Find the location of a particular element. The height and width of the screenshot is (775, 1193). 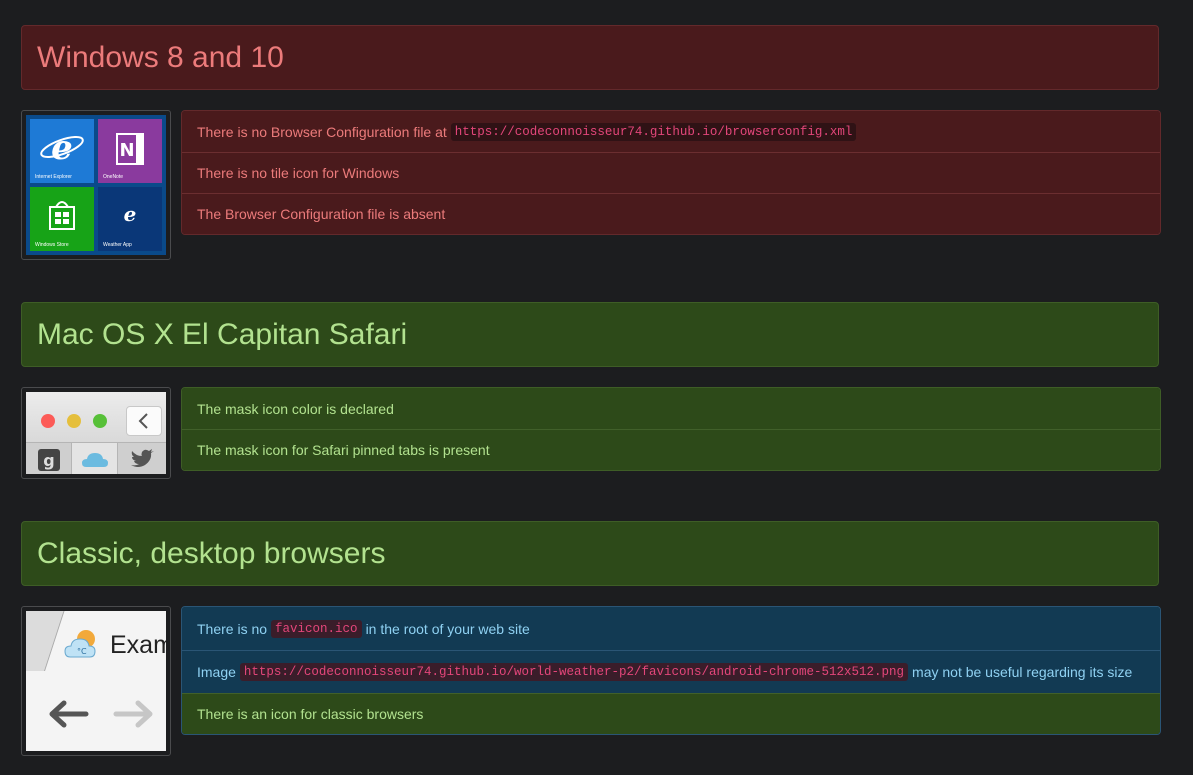

ie-tile: e Internet Explorer is located at coordinates (62, 151).